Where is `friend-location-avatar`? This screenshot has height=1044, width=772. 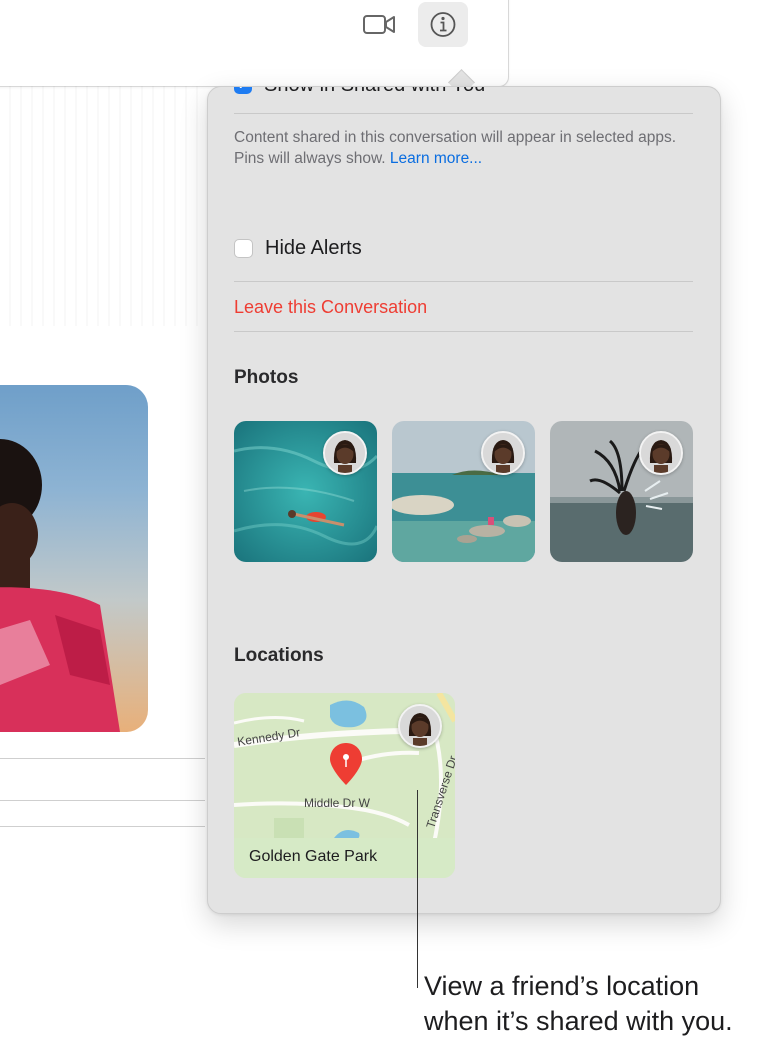
friend-location-avatar is located at coordinates (420, 726).